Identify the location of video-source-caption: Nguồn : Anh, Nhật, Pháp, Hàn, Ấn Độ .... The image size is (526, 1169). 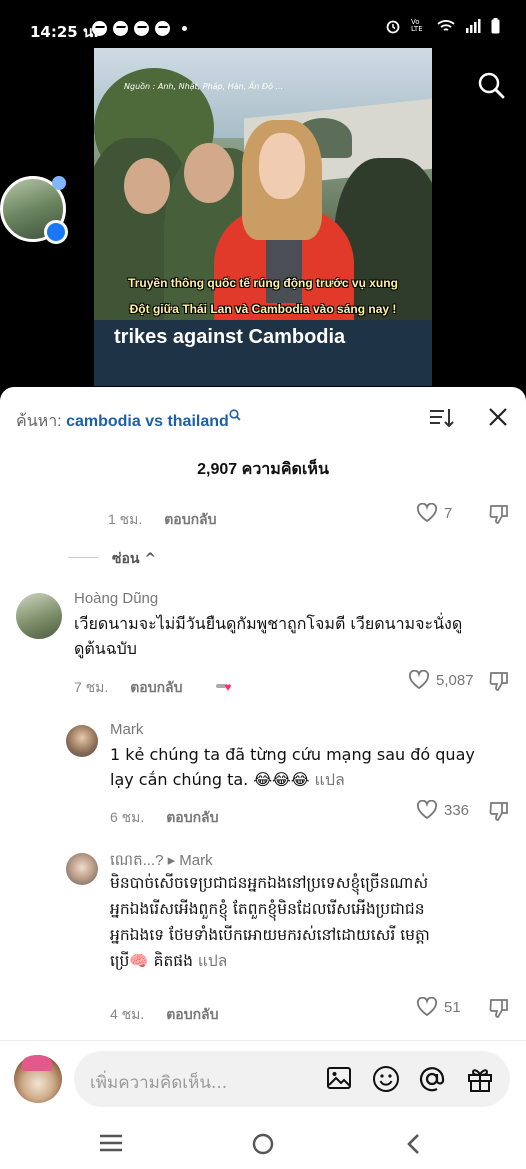
(204, 86).